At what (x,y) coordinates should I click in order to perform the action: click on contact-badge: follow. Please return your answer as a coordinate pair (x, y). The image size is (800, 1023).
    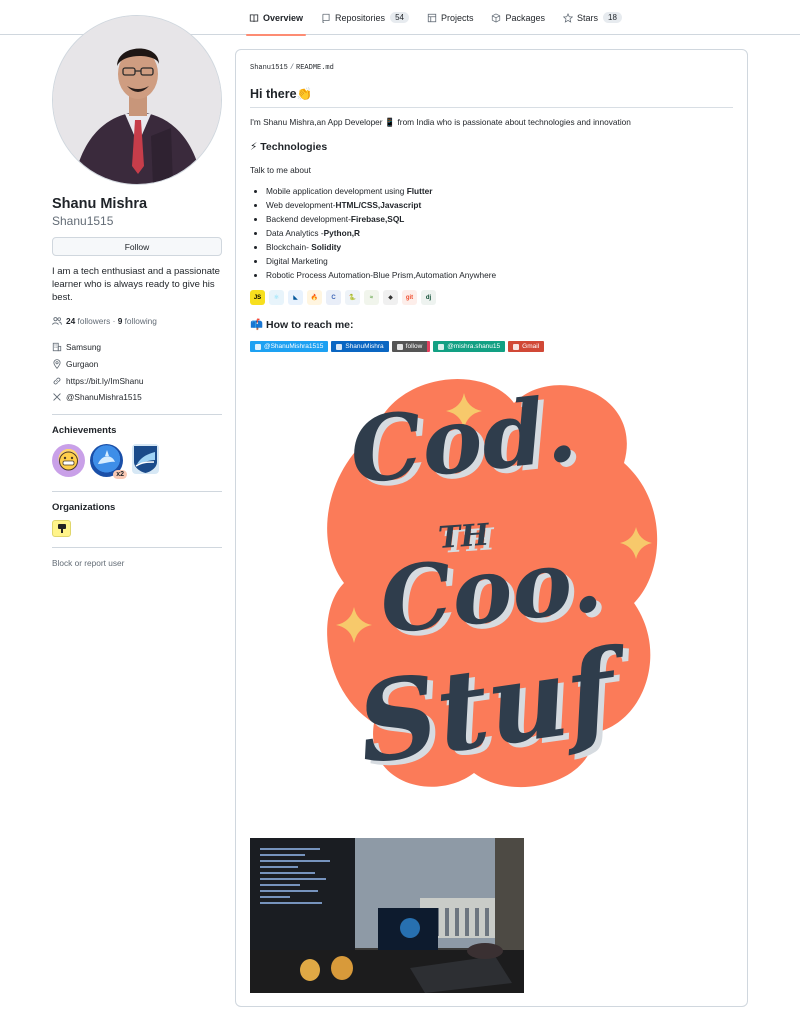
    Looking at the image, I should click on (411, 346).